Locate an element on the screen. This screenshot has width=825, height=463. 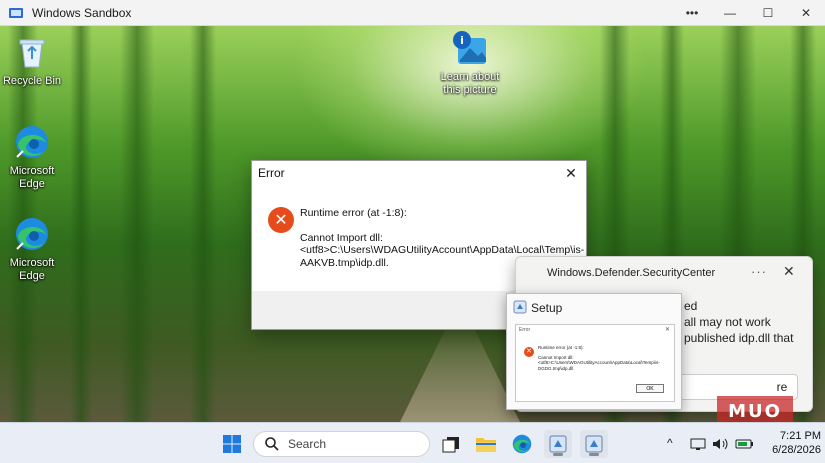
taskbar: Search ^ 7:21 PM 6/28/2026 is located at coordinates (412, 442).